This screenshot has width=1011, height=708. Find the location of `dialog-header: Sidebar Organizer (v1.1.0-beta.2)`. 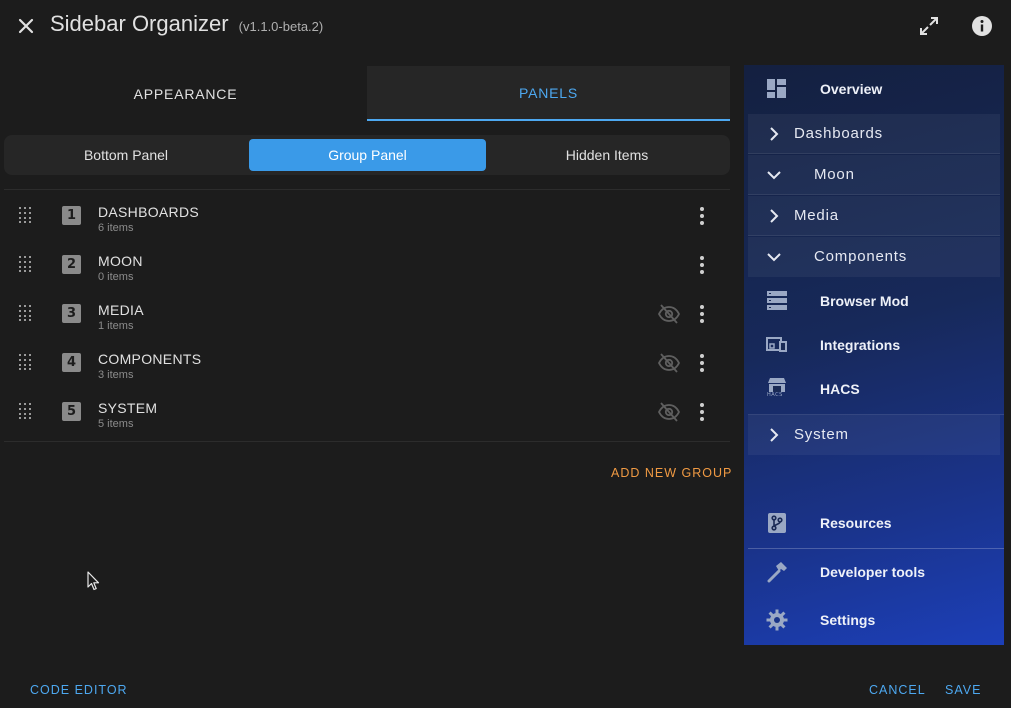

dialog-header: Sidebar Organizer (v1.1.0-beta.2) is located at coordinates (505, 28).